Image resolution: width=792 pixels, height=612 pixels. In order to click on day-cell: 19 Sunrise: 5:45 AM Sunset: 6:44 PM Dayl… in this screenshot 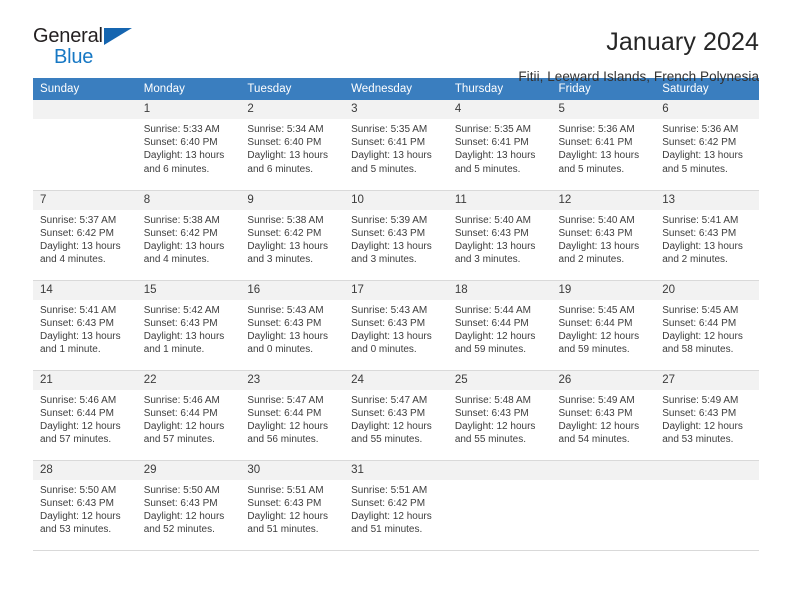, I will do `click(603, 325)`.